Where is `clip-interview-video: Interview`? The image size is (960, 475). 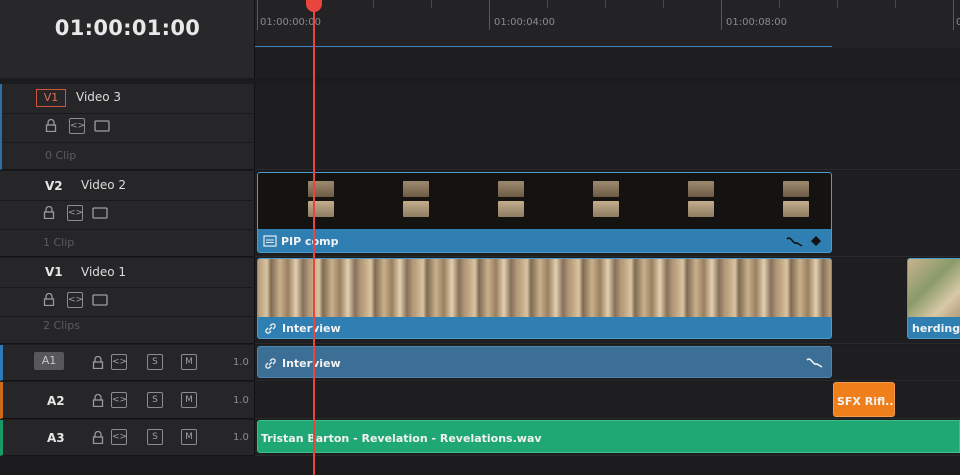 clip-interview-video: Interview is located at coordinates (544, 298).